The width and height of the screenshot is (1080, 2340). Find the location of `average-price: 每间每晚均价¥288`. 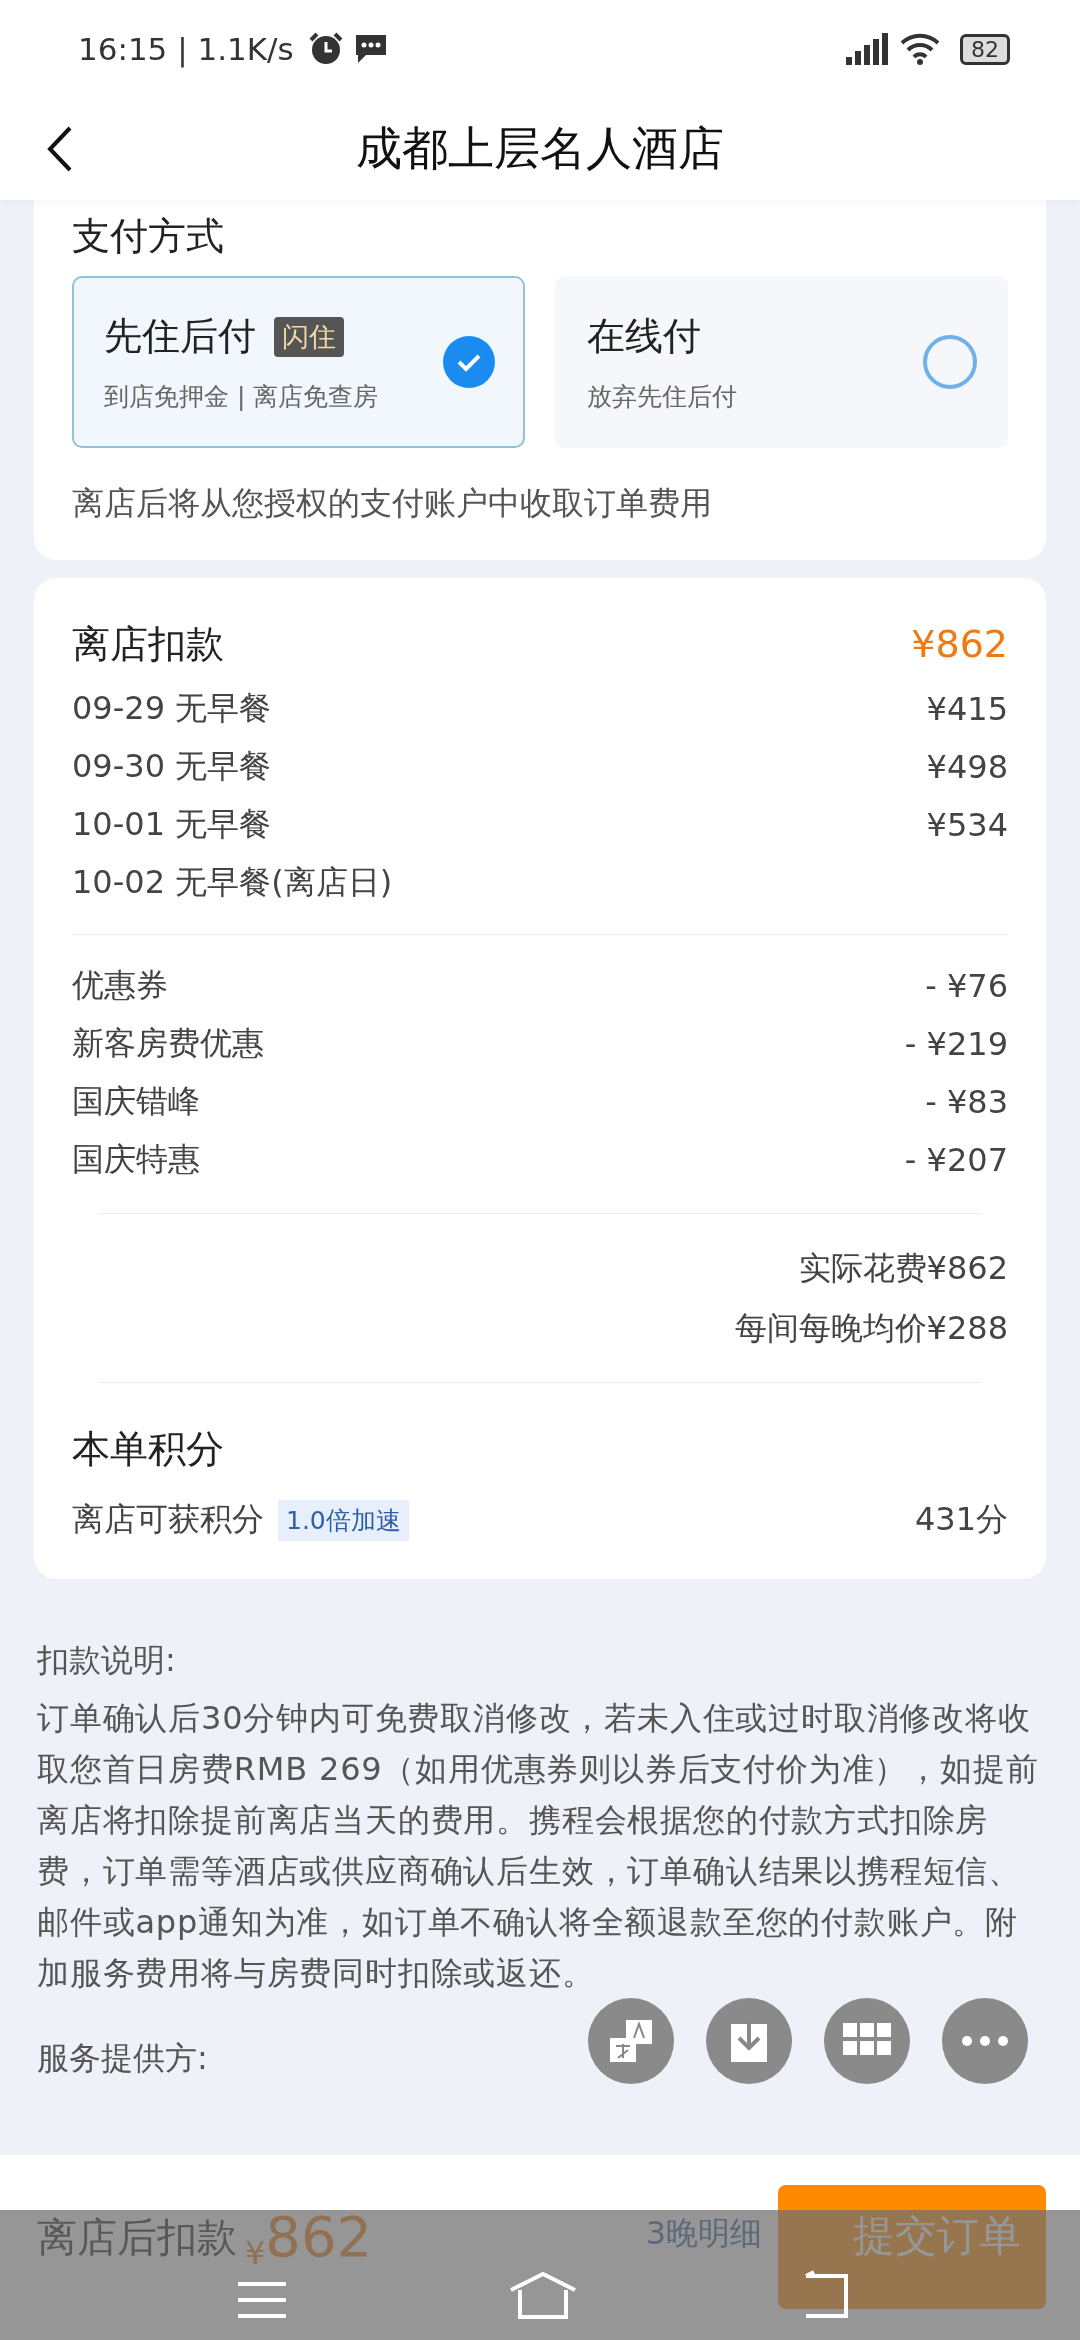

average-price: 每间每晚均价¥288 is located at coordinates (871, 1328).